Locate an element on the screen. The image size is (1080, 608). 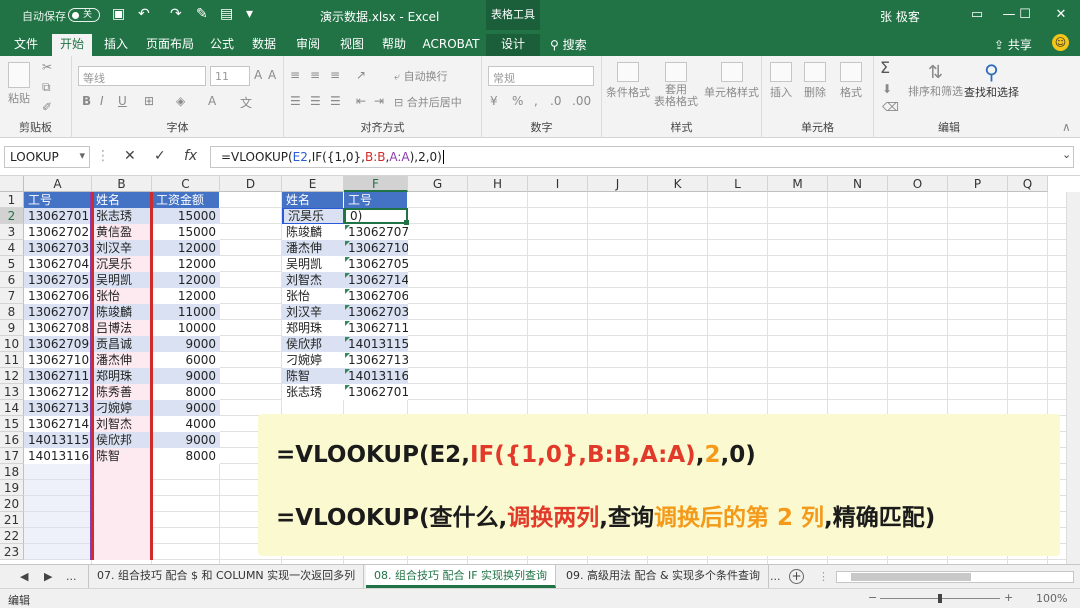
table2-name-cell: 郑明珠 is located at coordinates (313, 328).